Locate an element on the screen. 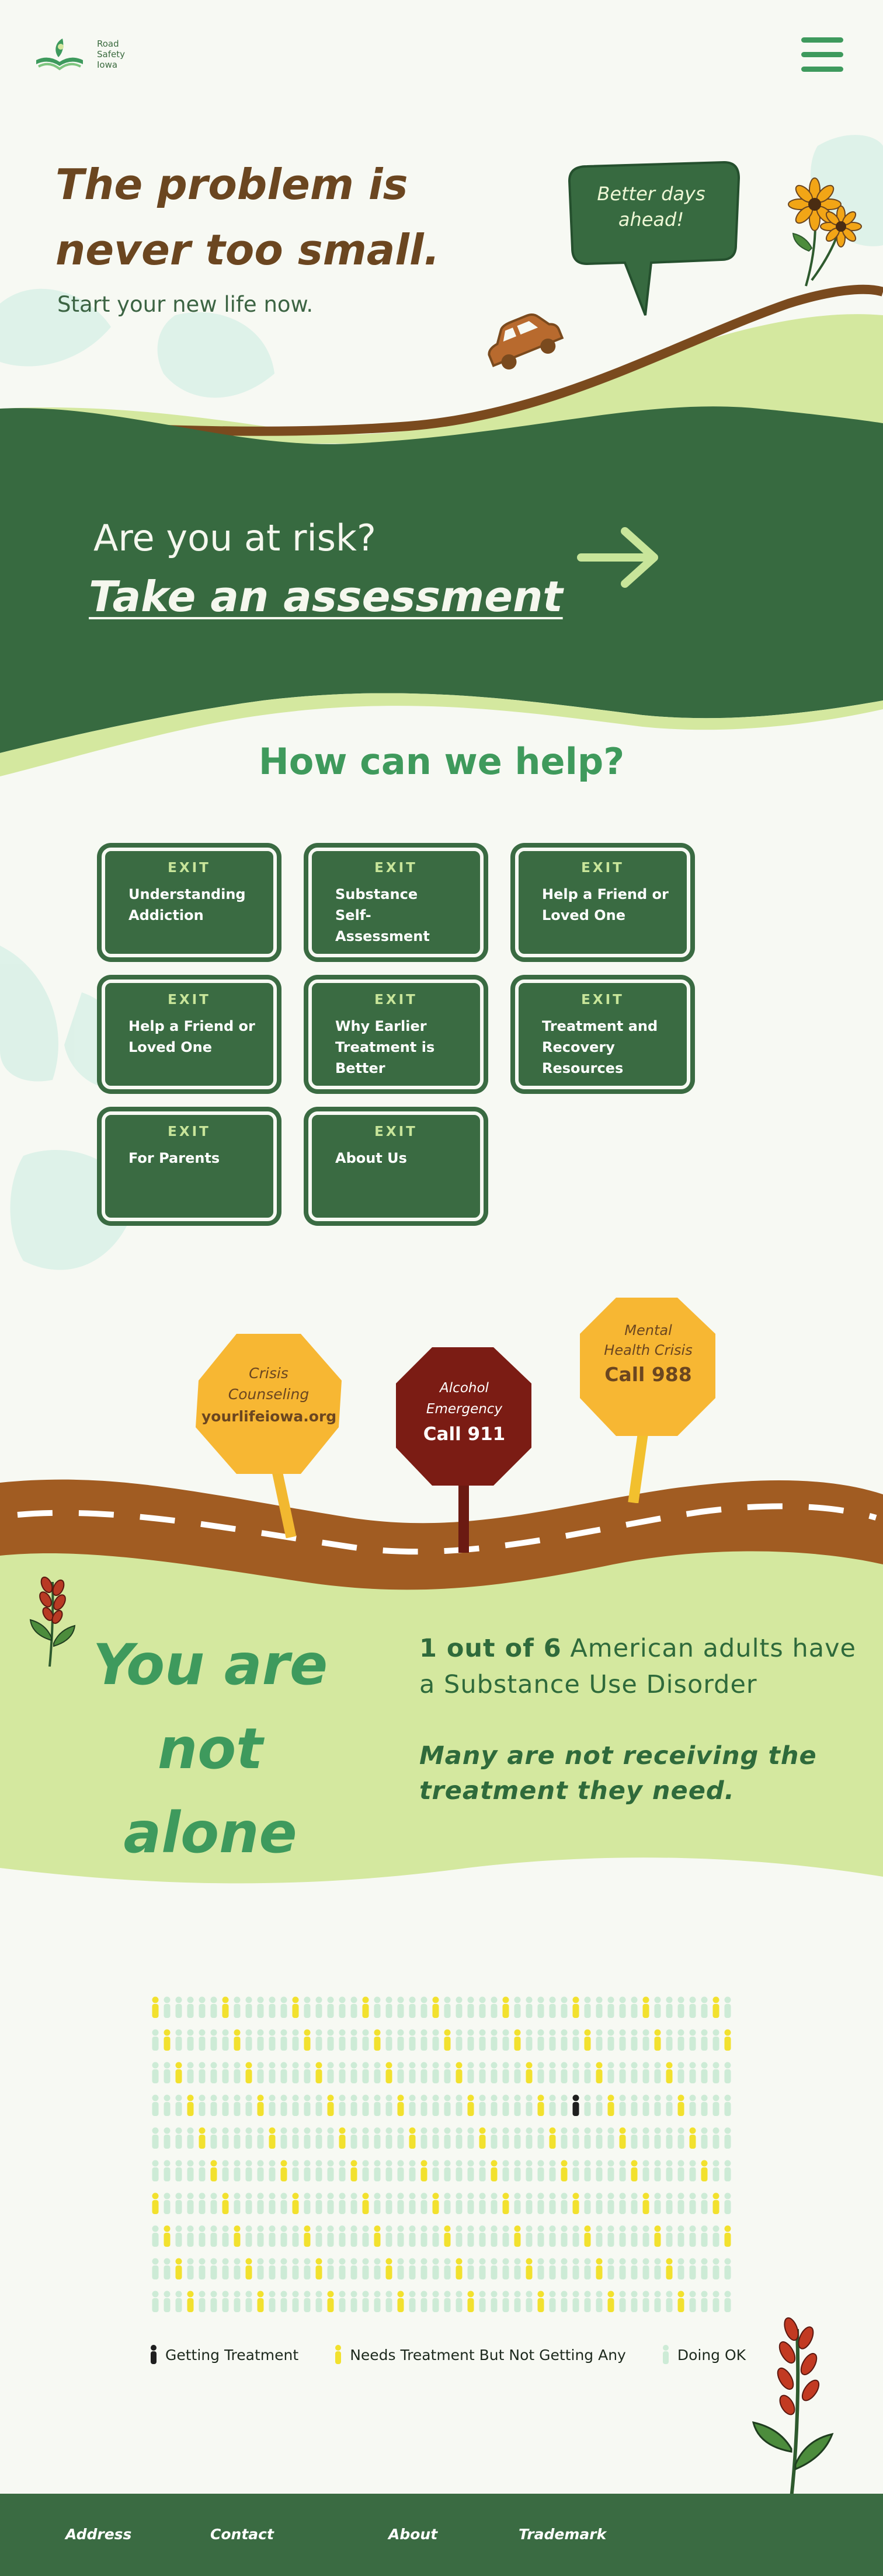  site-logo: Road Safety Iowa is located at coordinates (81, 55).